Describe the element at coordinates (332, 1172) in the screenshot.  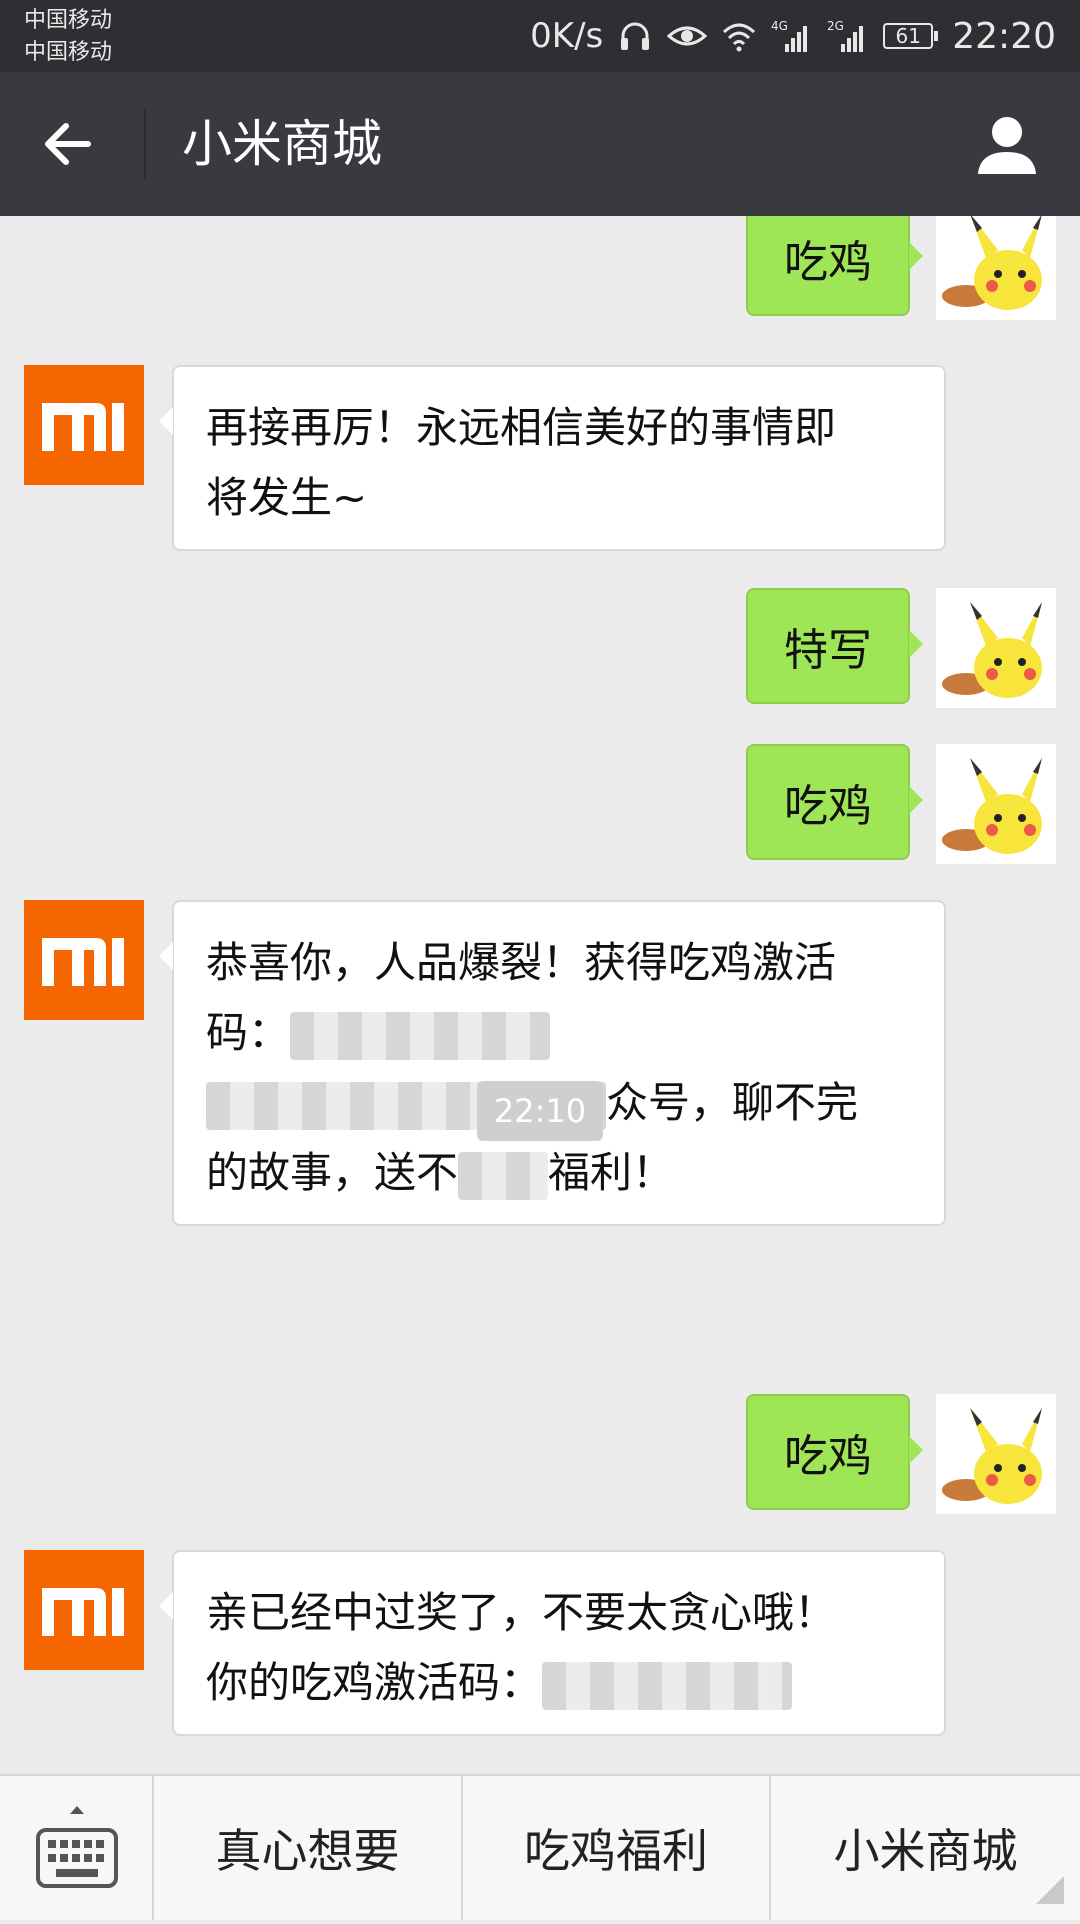
I see `message-text: 的故事，送不` at that location.